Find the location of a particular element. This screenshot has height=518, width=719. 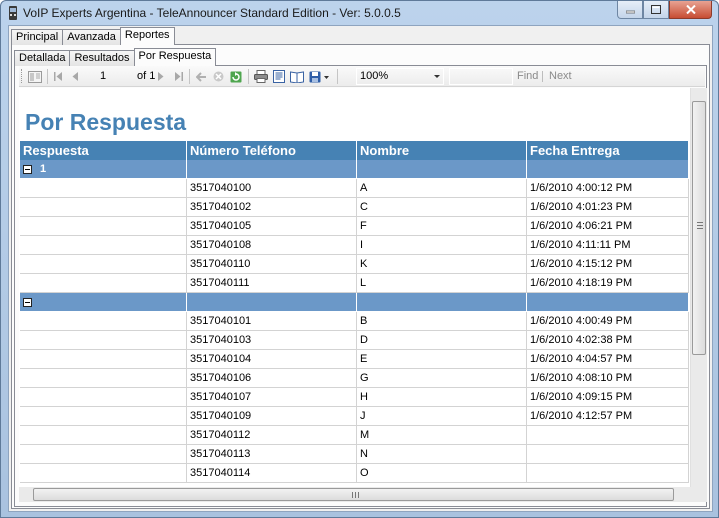

document-map-button is located at coordinates (35, 76).